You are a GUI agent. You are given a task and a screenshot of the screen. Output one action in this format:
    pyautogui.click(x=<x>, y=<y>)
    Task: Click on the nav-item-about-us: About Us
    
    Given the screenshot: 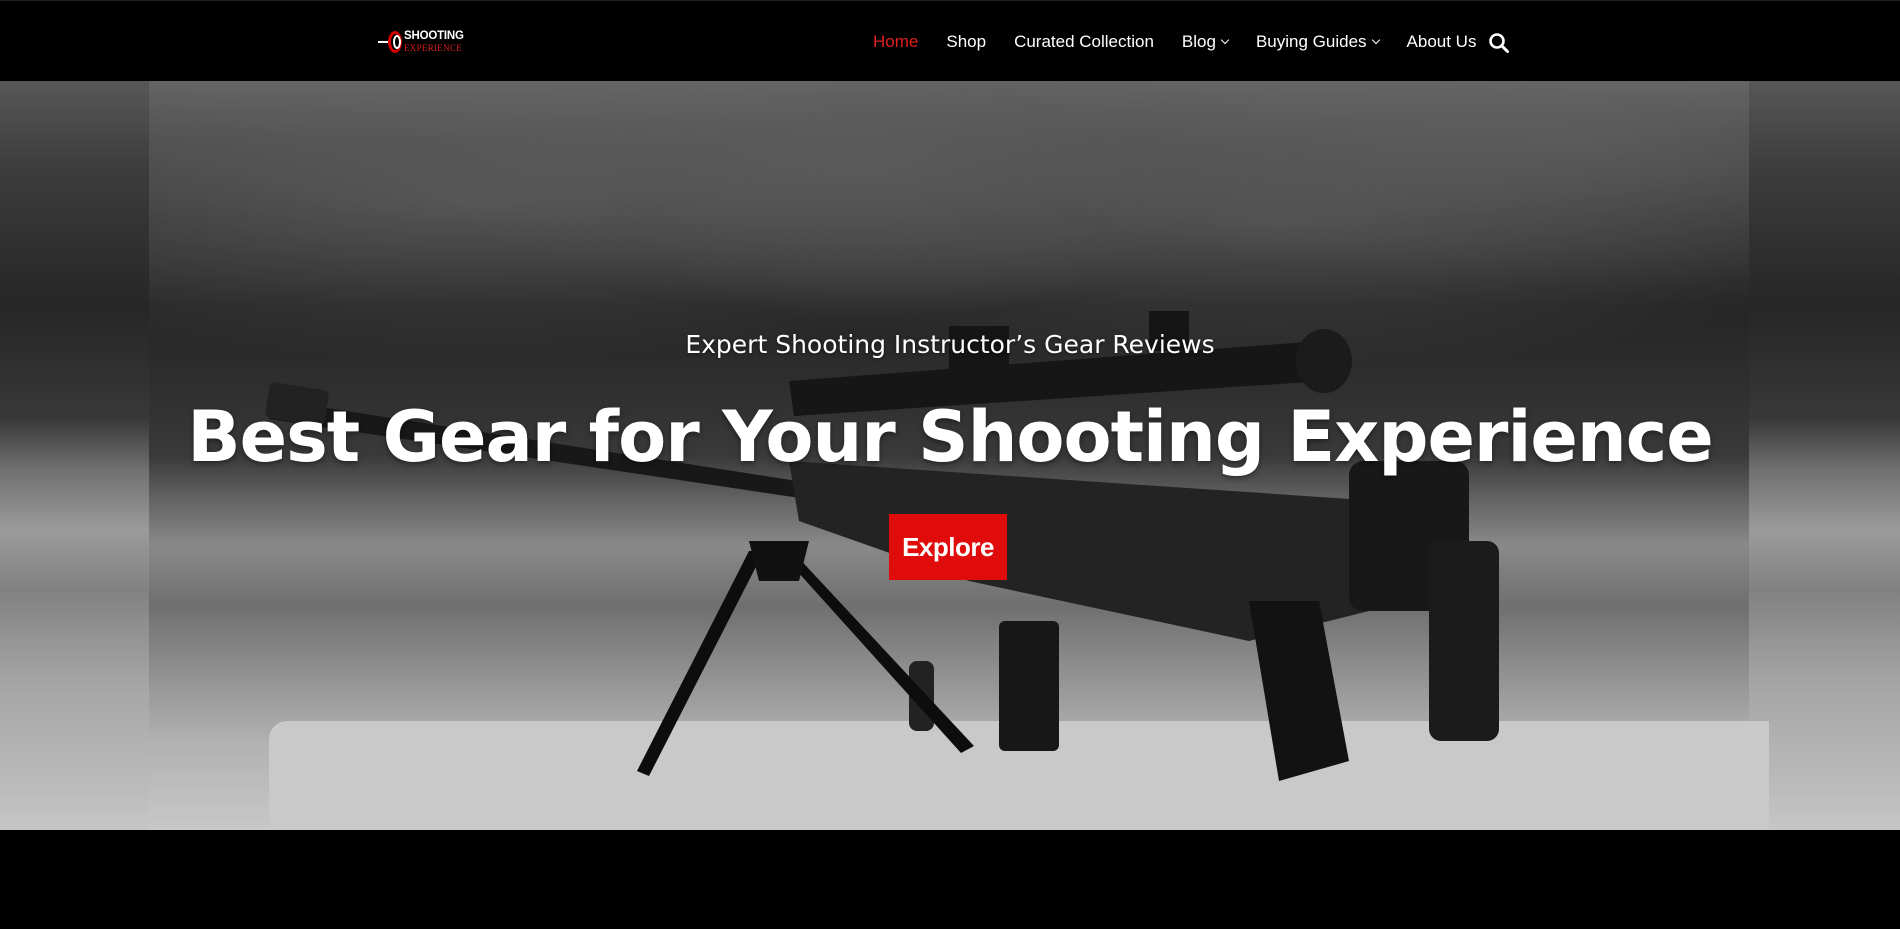 What is the action you would take?
    pyautogui.click(x=1442, y=42)
    